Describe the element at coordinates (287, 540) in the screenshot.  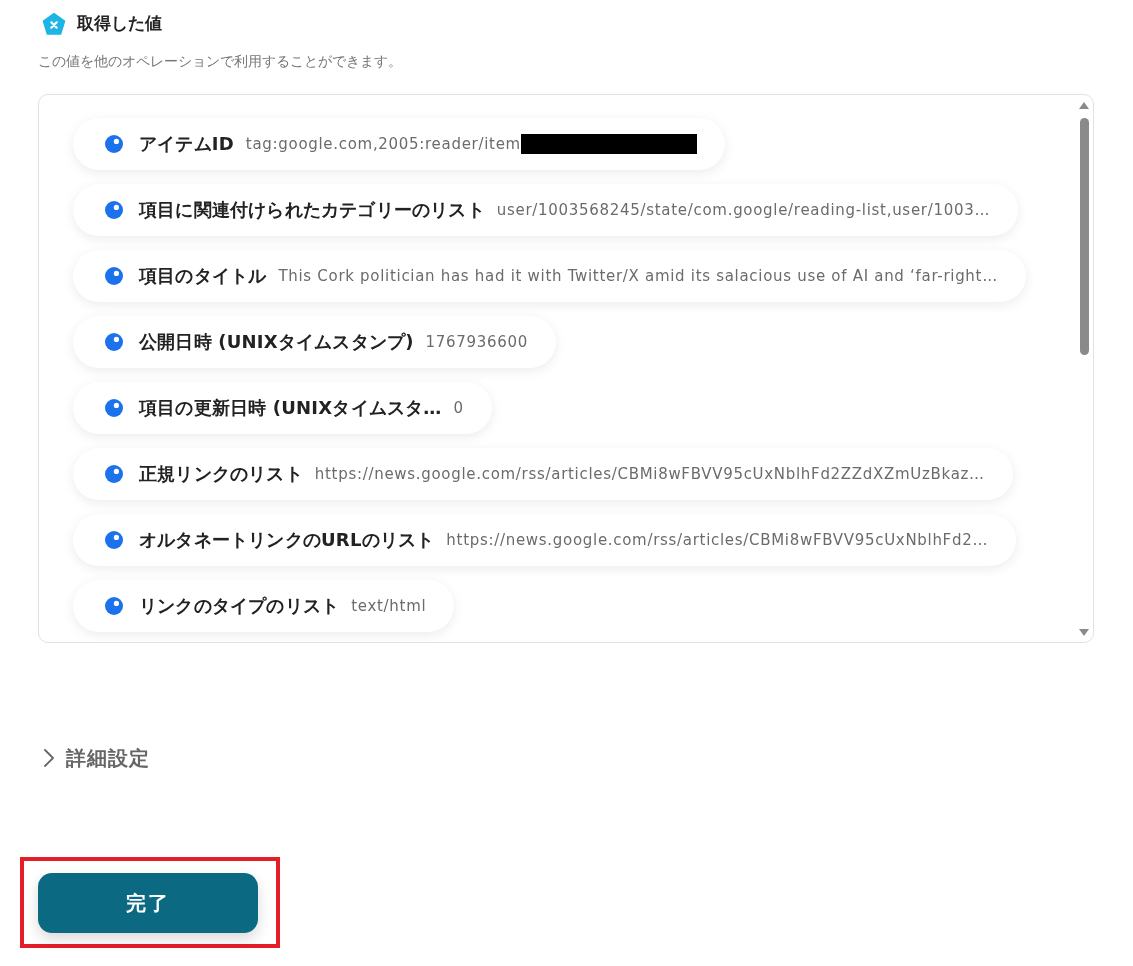
I see `value-label: オルタネートリンクのURLのリスト` at that location.